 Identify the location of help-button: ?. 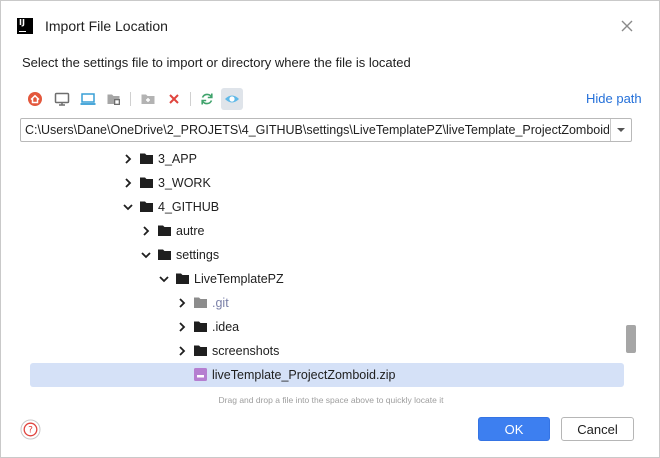
(30, 429).